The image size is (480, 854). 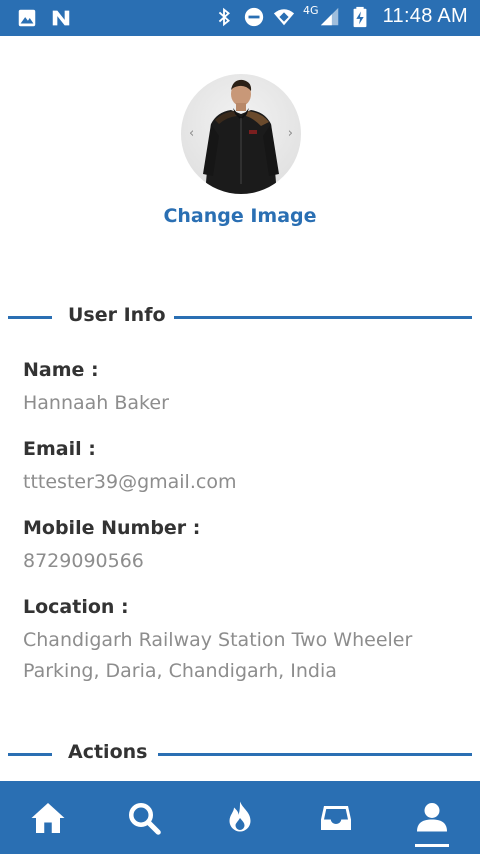 What do you see at coordinates (284, 17) in the screenshot?
I see `wifi-icon` at bounding box center [284, 17].